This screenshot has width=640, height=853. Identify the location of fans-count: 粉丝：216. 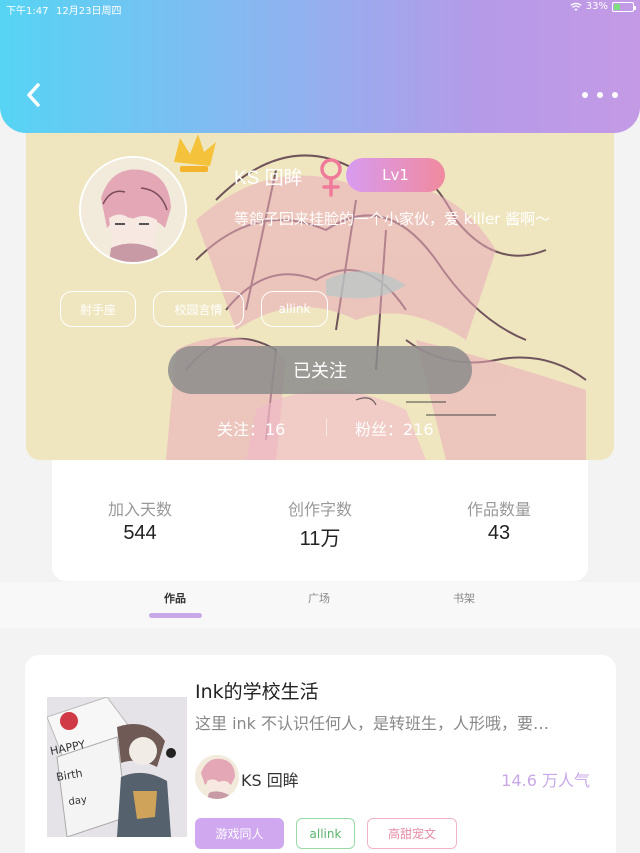
(394, 428).